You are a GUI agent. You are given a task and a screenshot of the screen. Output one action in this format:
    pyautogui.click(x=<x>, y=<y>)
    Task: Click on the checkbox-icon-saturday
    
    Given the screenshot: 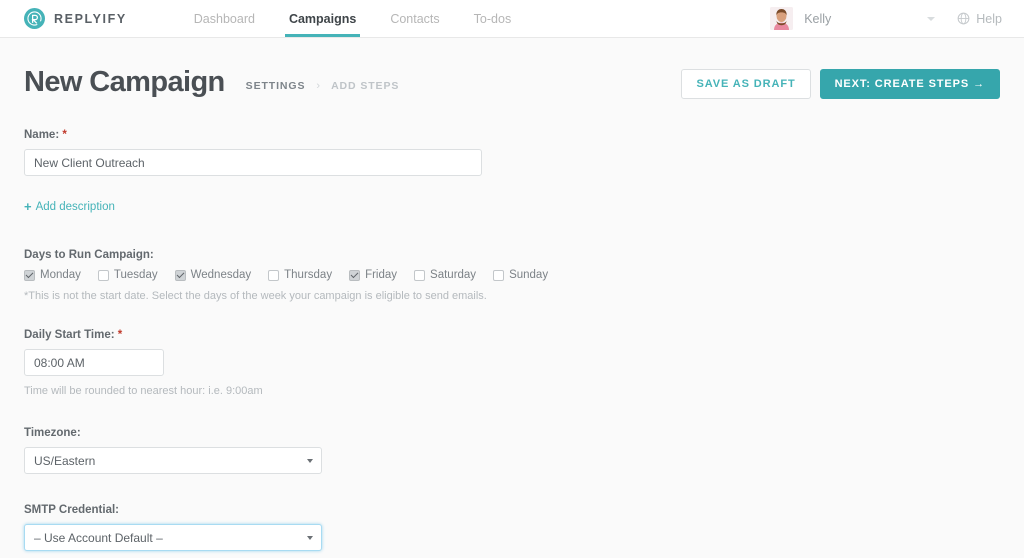 What is the action you would take?
    pyautogui.click(x=420, y=275)
    